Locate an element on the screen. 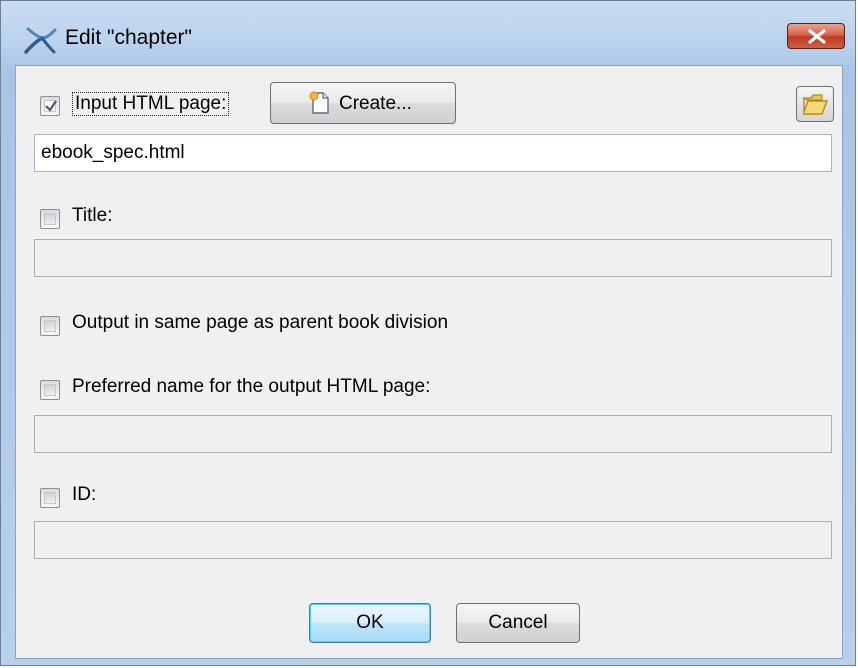 The width and height of the screenshot is (858, 668). input-html-label: Input HTML page: is located at coordinates (151, 104).